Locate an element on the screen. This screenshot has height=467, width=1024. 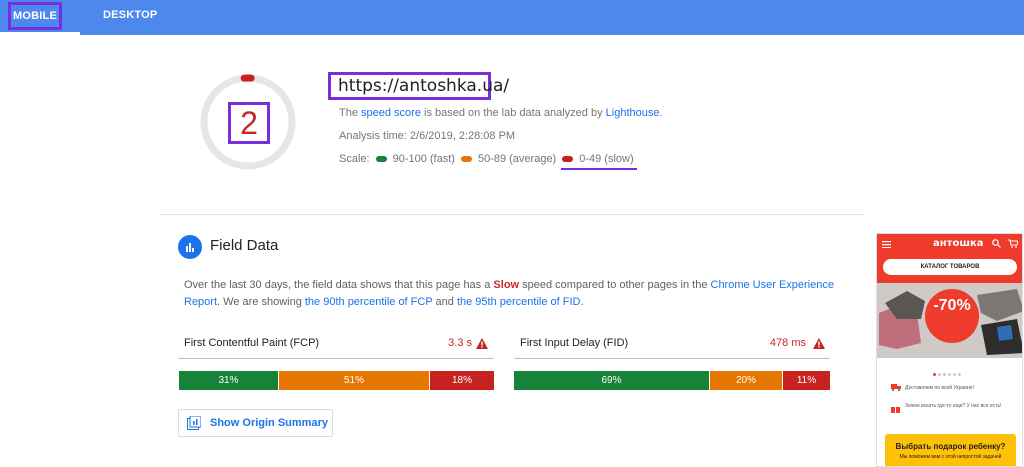
cart-icon is located at coordinates (1013, 243).